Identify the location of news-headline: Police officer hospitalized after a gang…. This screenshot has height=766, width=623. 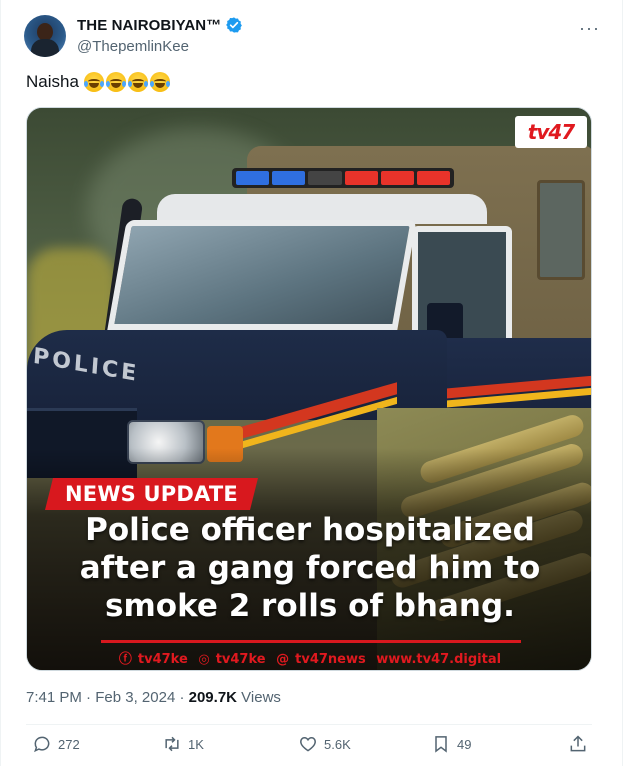
(310, 568).